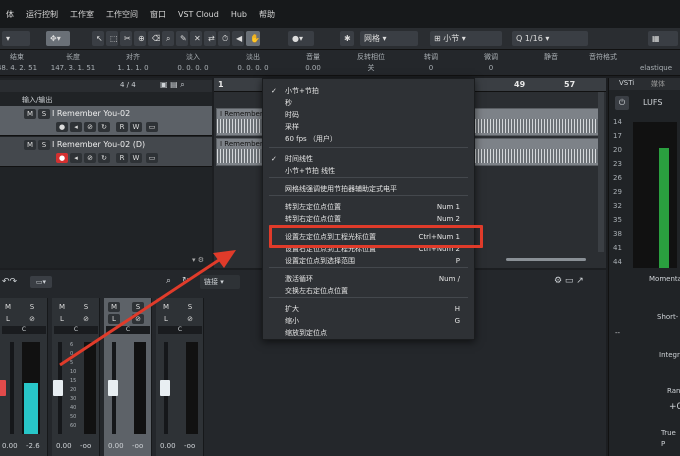 This screenshot has width=680, height=456. I want to click on annotation-arrow, so click(147, 308).